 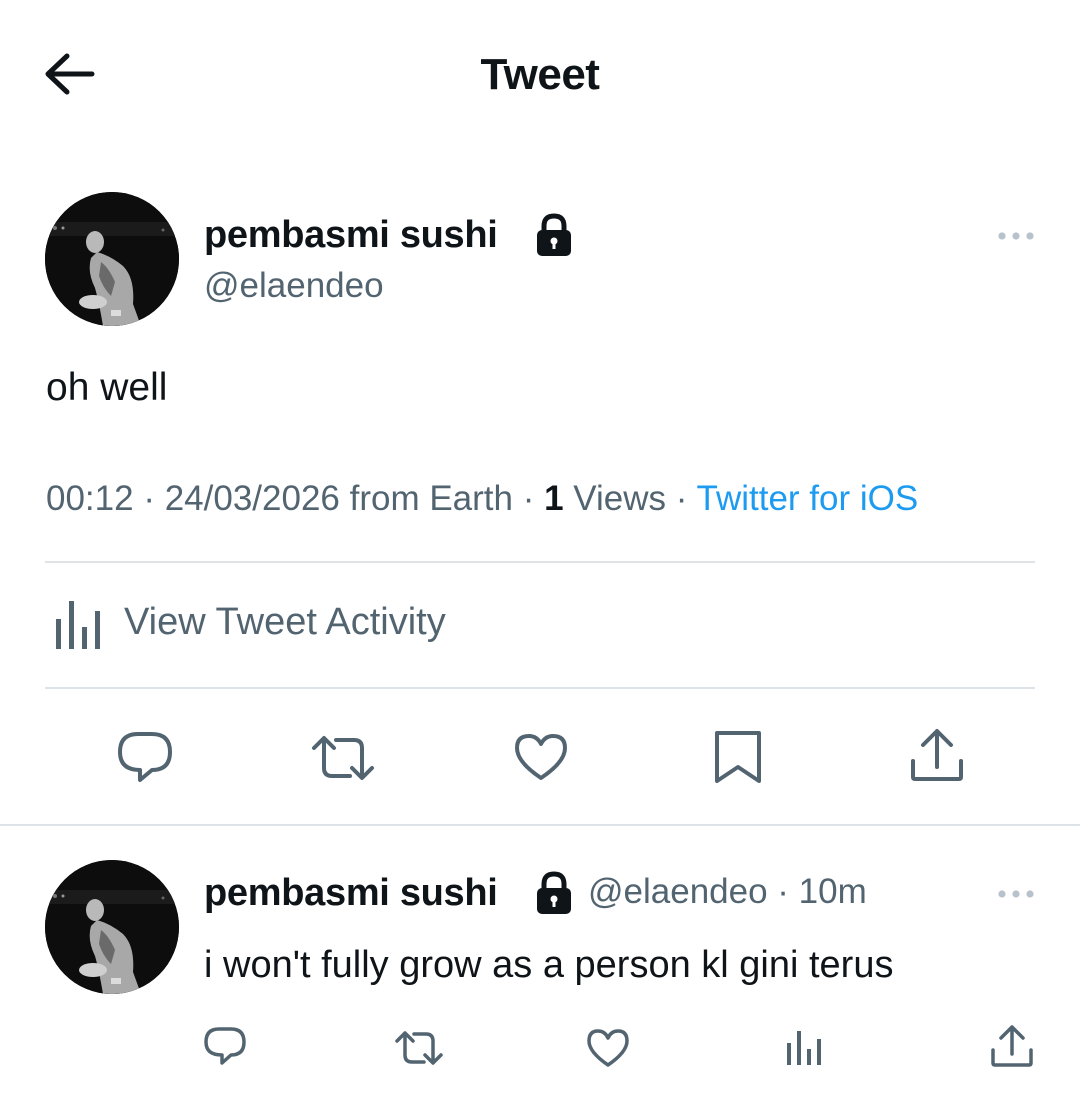 What do you see at coordinates (107, 387) in the screenshot?
I see `tweet-text: oh well` at bounding box center [107, 387].